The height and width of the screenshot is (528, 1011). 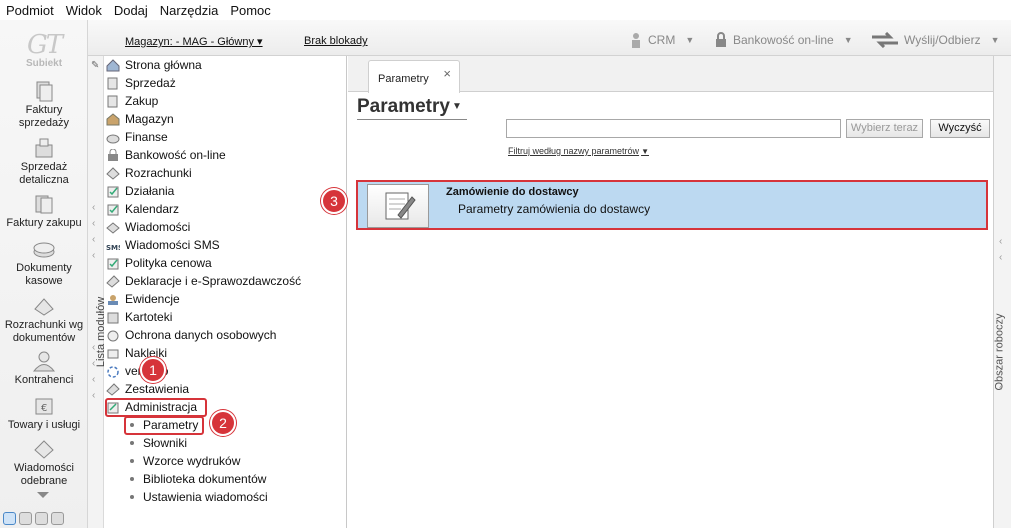 What do you see at coordinates (414, 76) in the screenshot?
I see `tab-parametry: Parametry ×` at bounding box center [414, 76].